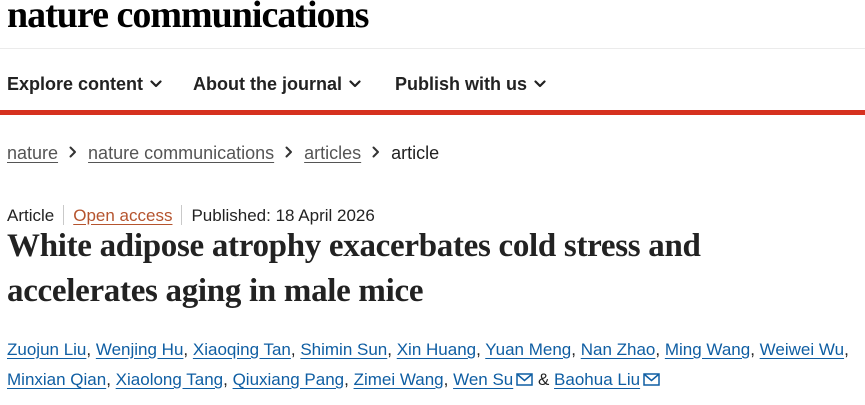 The image size is (865, 405). What do you see at coordinates (461, 84) in the screenshot?
I see `nav-publish-with-us-label: Publish with us` at bounding box center [461, 84].